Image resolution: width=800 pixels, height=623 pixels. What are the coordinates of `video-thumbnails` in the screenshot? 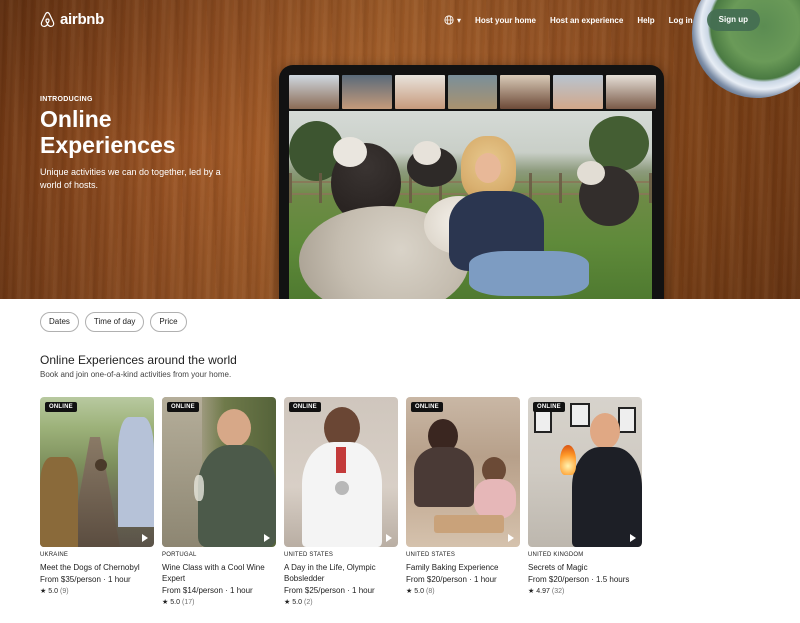 It's located at (473, 92).